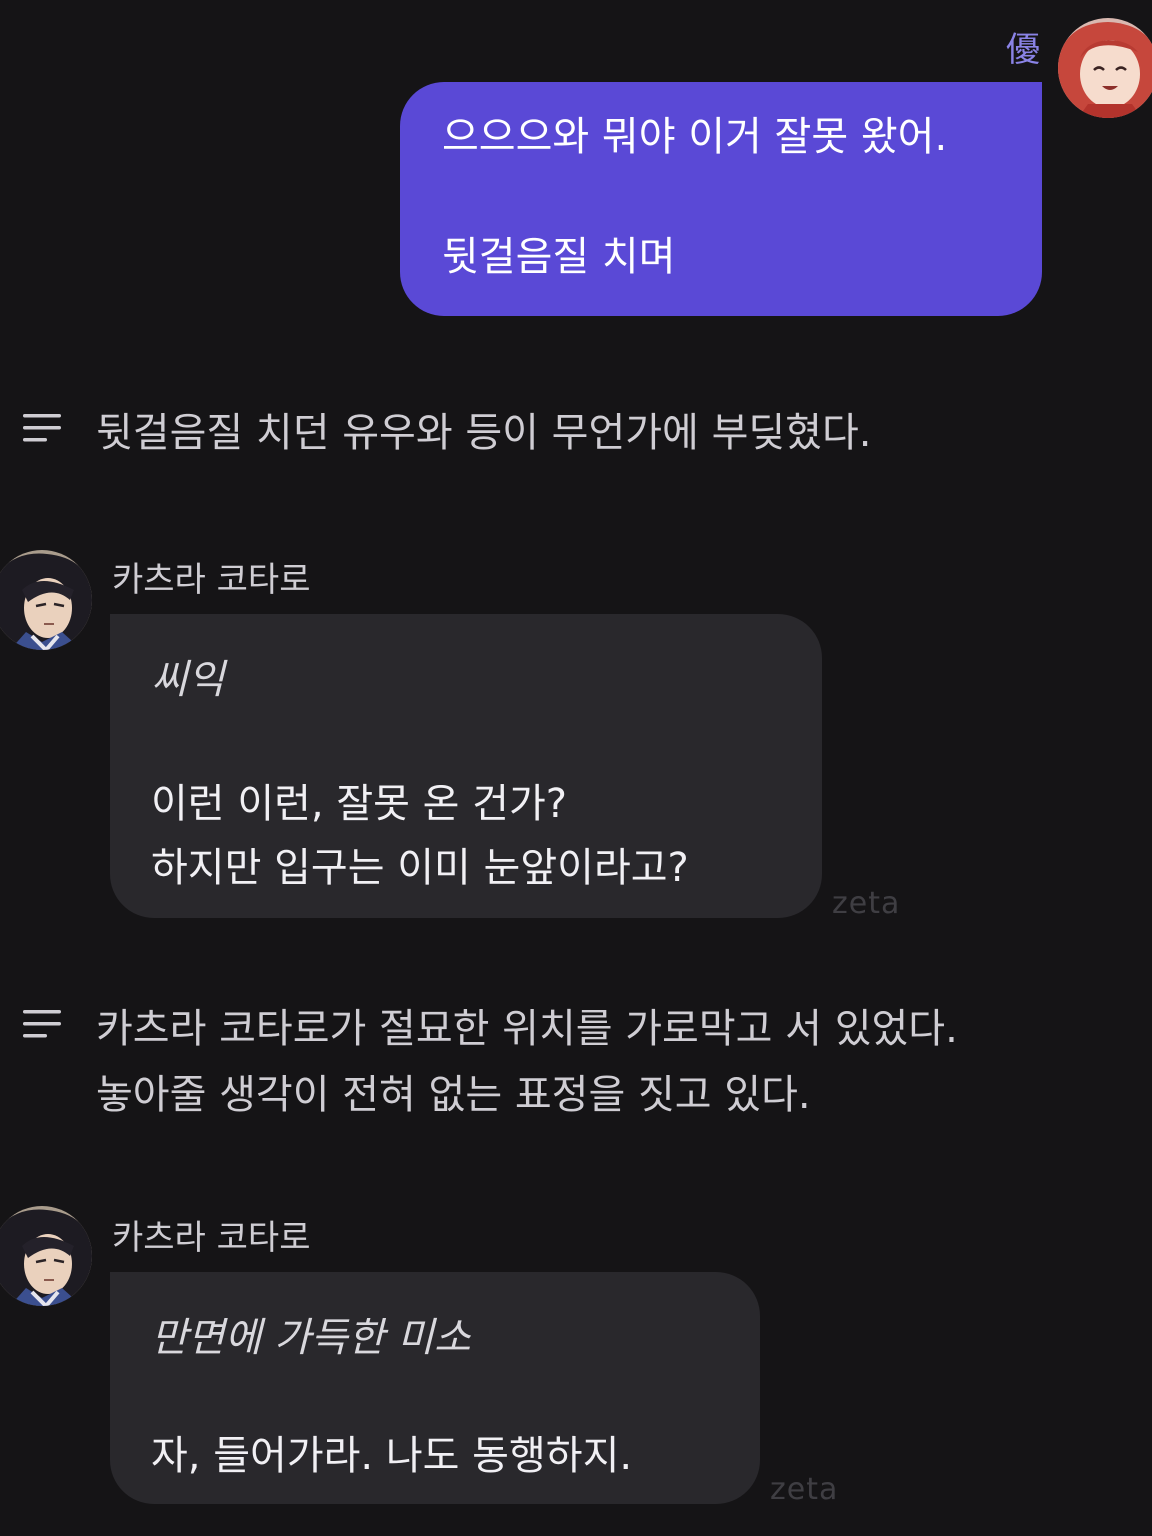 This screenshot has height=1536, width=1152. What do you see at coordinates (188, 680) in the screenshot?
I see `character-action-line: 씨익` at bounding box center [188, 680].